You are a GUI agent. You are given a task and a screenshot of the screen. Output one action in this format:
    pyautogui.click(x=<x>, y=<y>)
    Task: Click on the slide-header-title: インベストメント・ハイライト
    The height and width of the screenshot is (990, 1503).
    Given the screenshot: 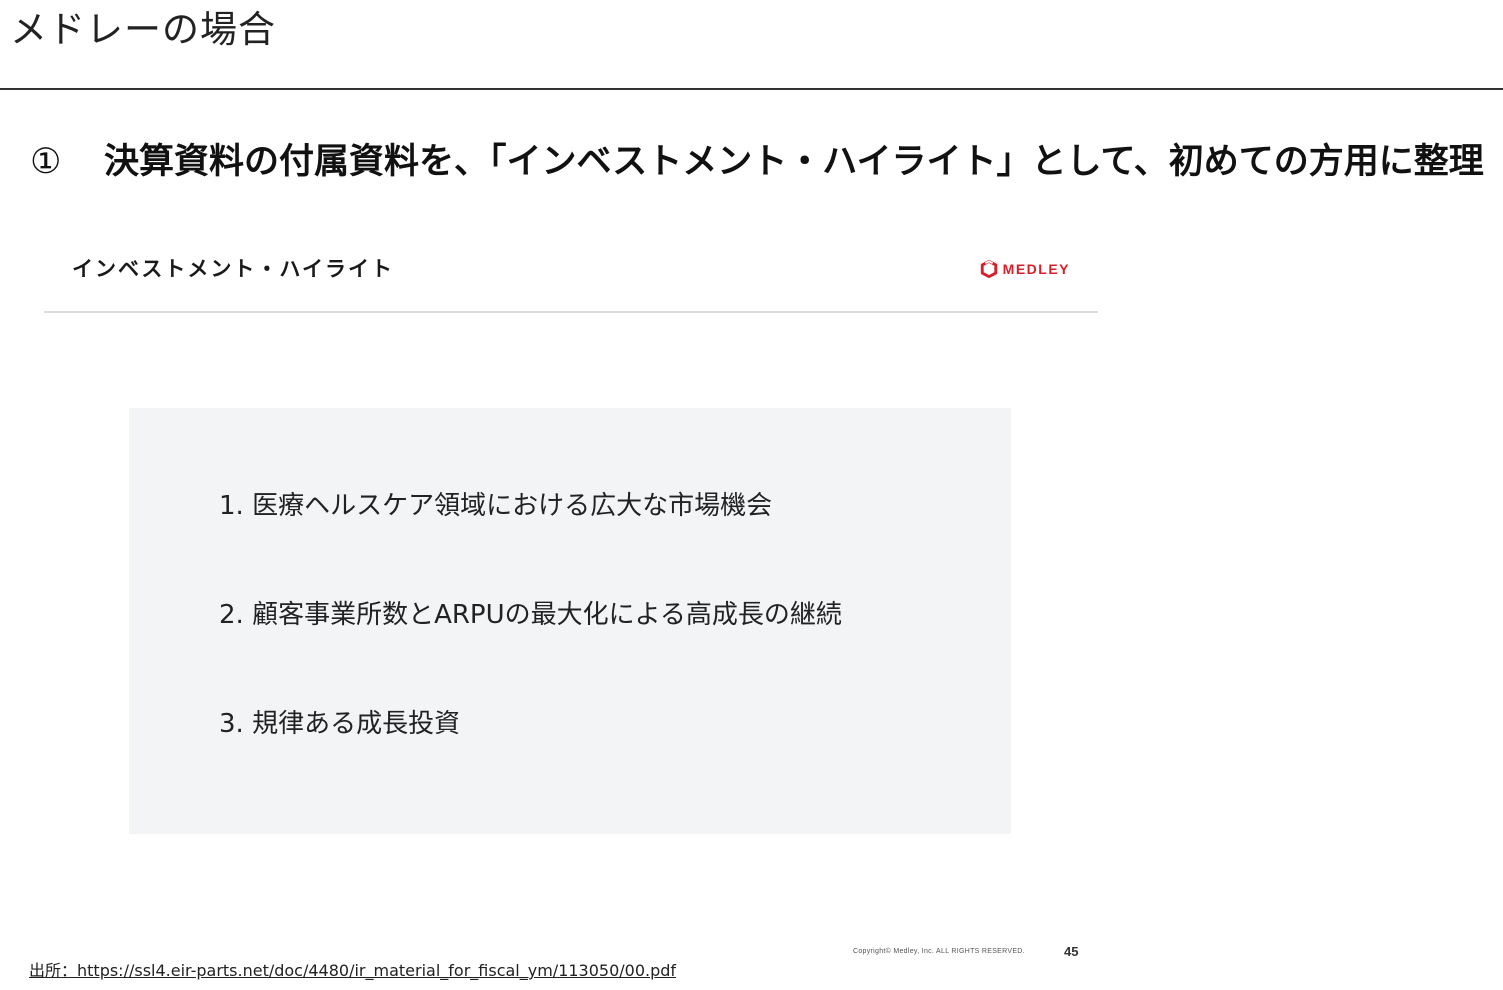 What is the action you would take?
    pyautogui.click(x=233, y=269)
    